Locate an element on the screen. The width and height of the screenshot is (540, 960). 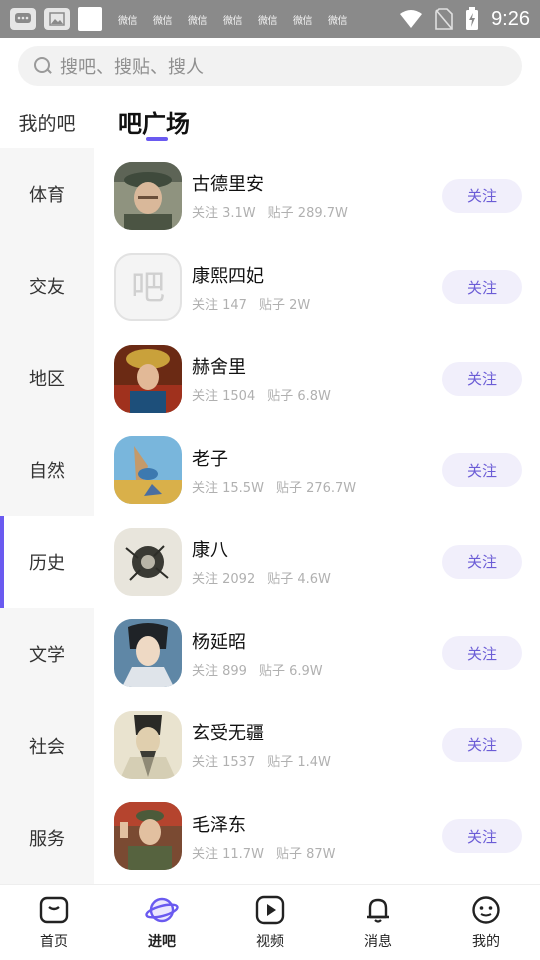
clock: 9:26 is located at coordinates (510, 18).